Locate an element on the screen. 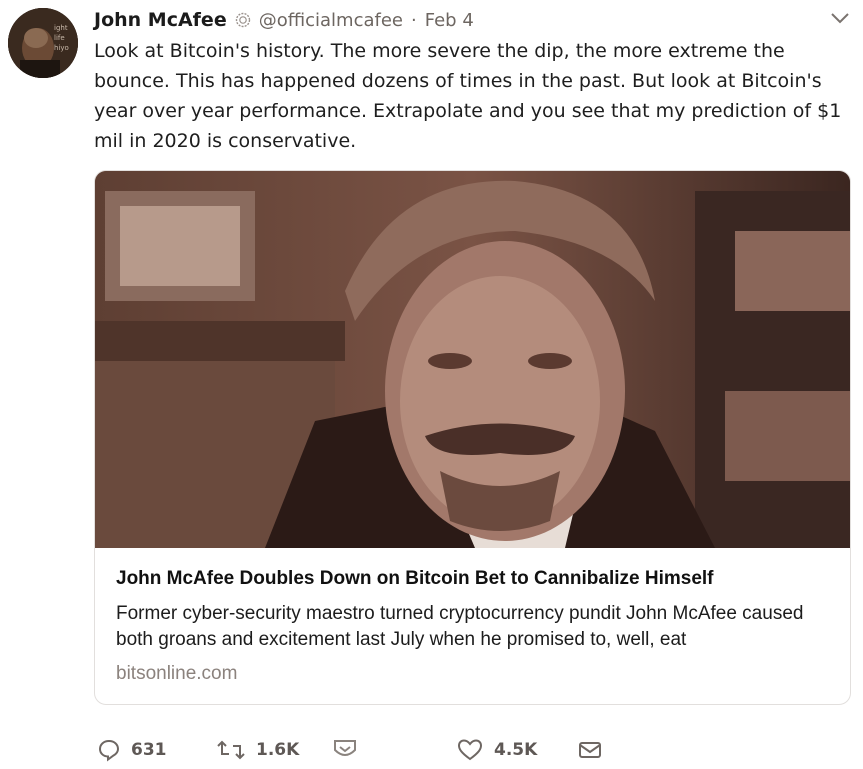  action-bar: 631 1.6K 4.5K is located at coordinates (474, 750).